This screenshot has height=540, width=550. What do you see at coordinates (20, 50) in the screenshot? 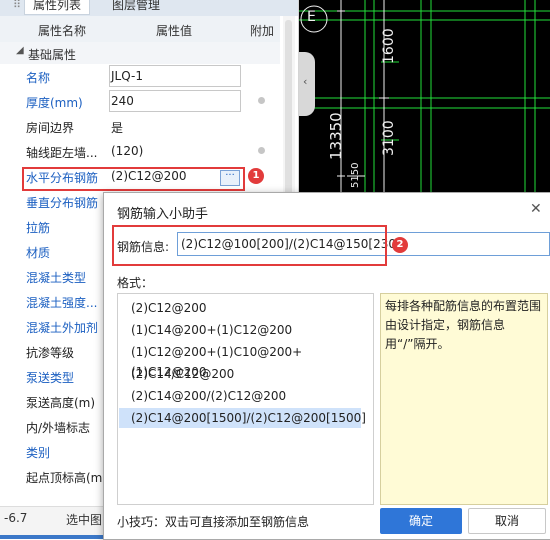
I see `collapse-triangle-icon: ◢` at bounding box center [20, 50].